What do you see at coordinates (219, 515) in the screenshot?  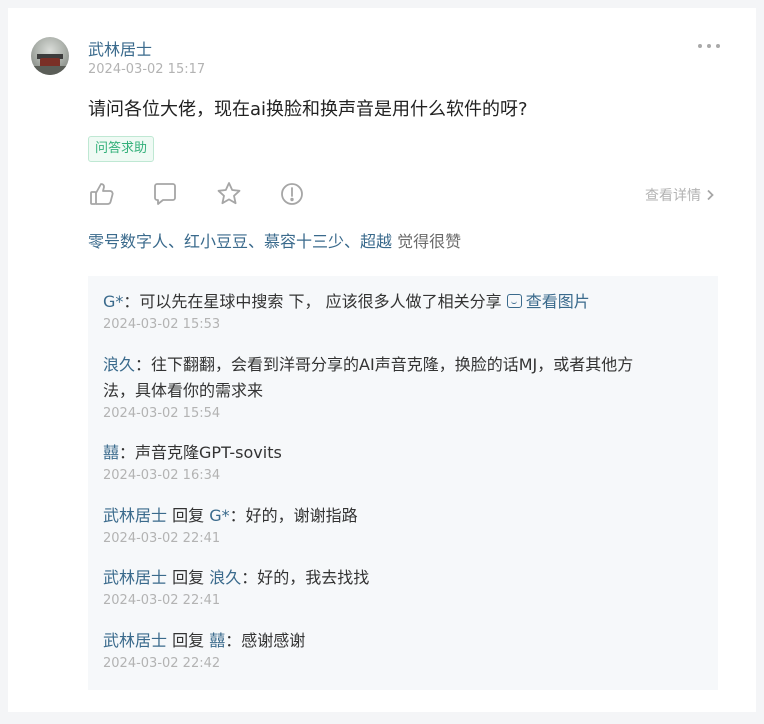 I see `reply-target: G*` at bounding box center [219, 515].